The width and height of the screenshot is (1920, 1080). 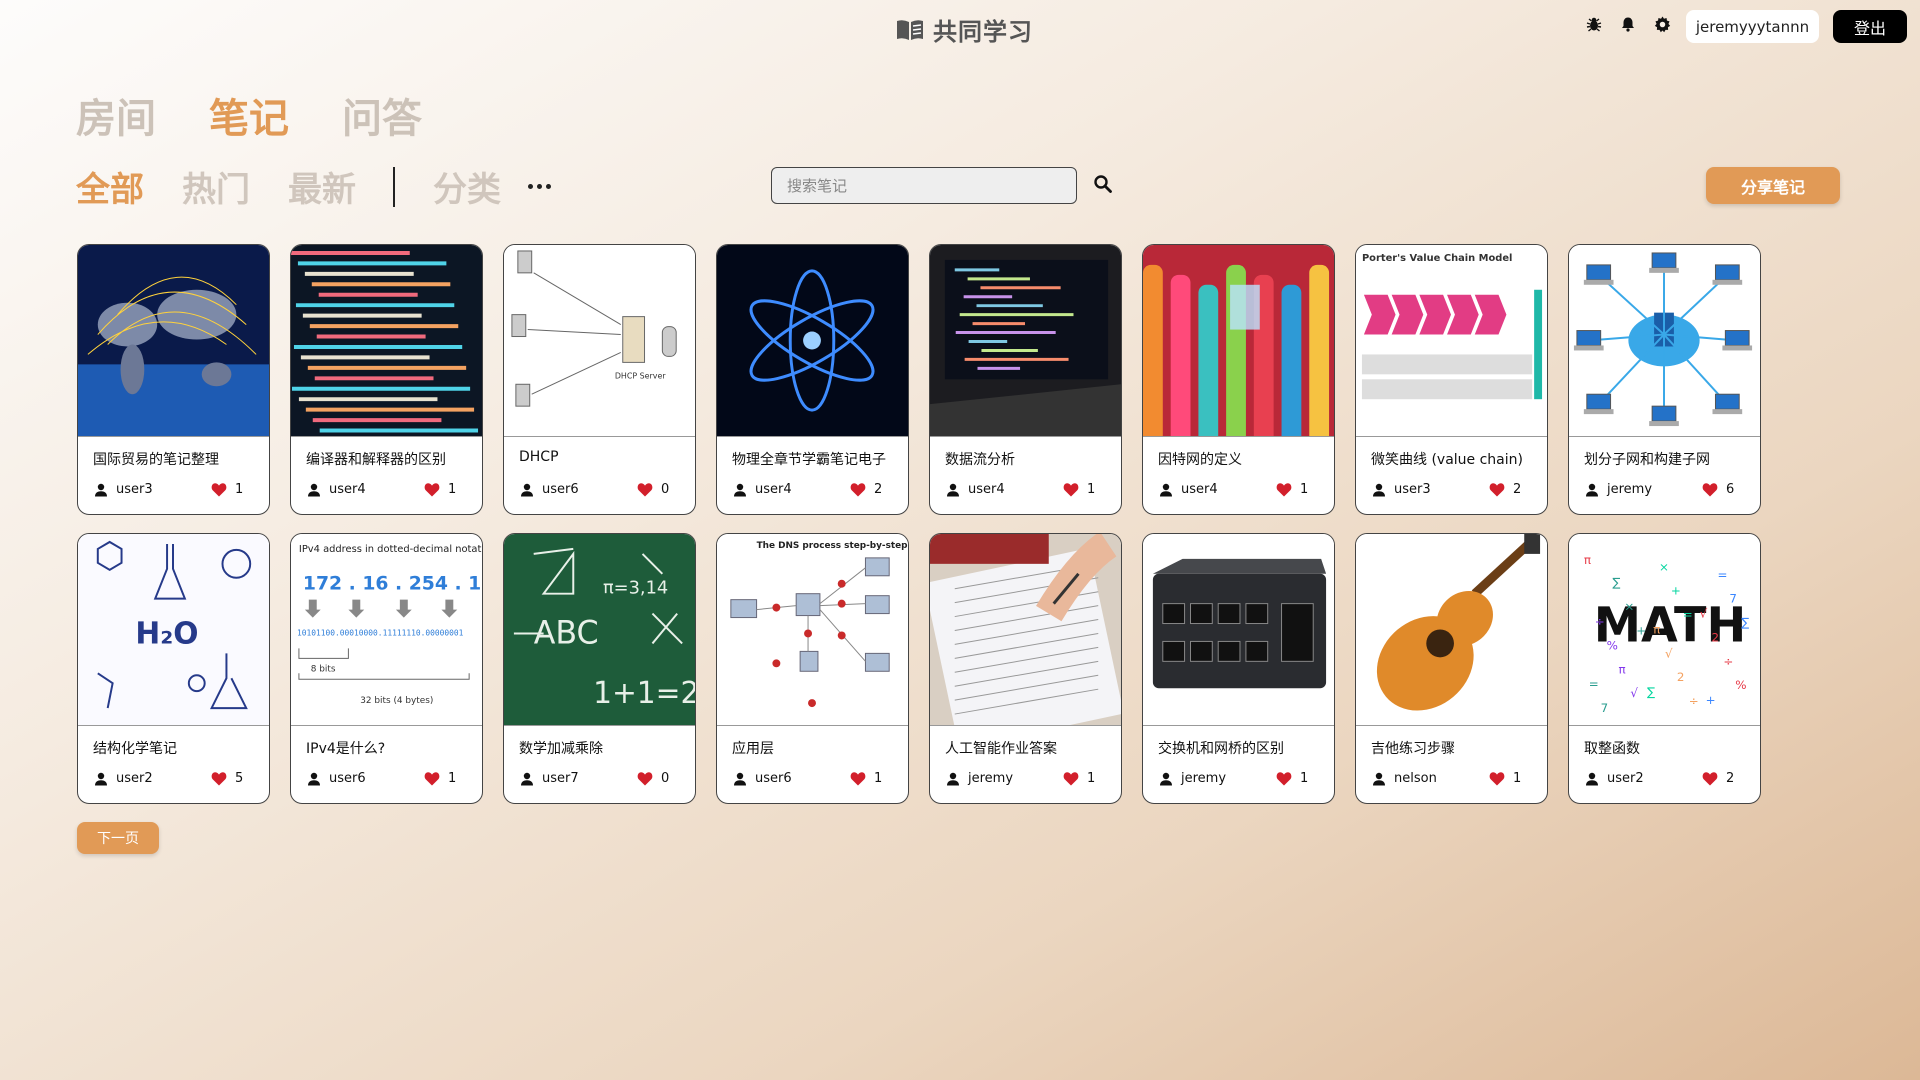 I want to click on tab-qa: 问答, so click(x=382, y=115).